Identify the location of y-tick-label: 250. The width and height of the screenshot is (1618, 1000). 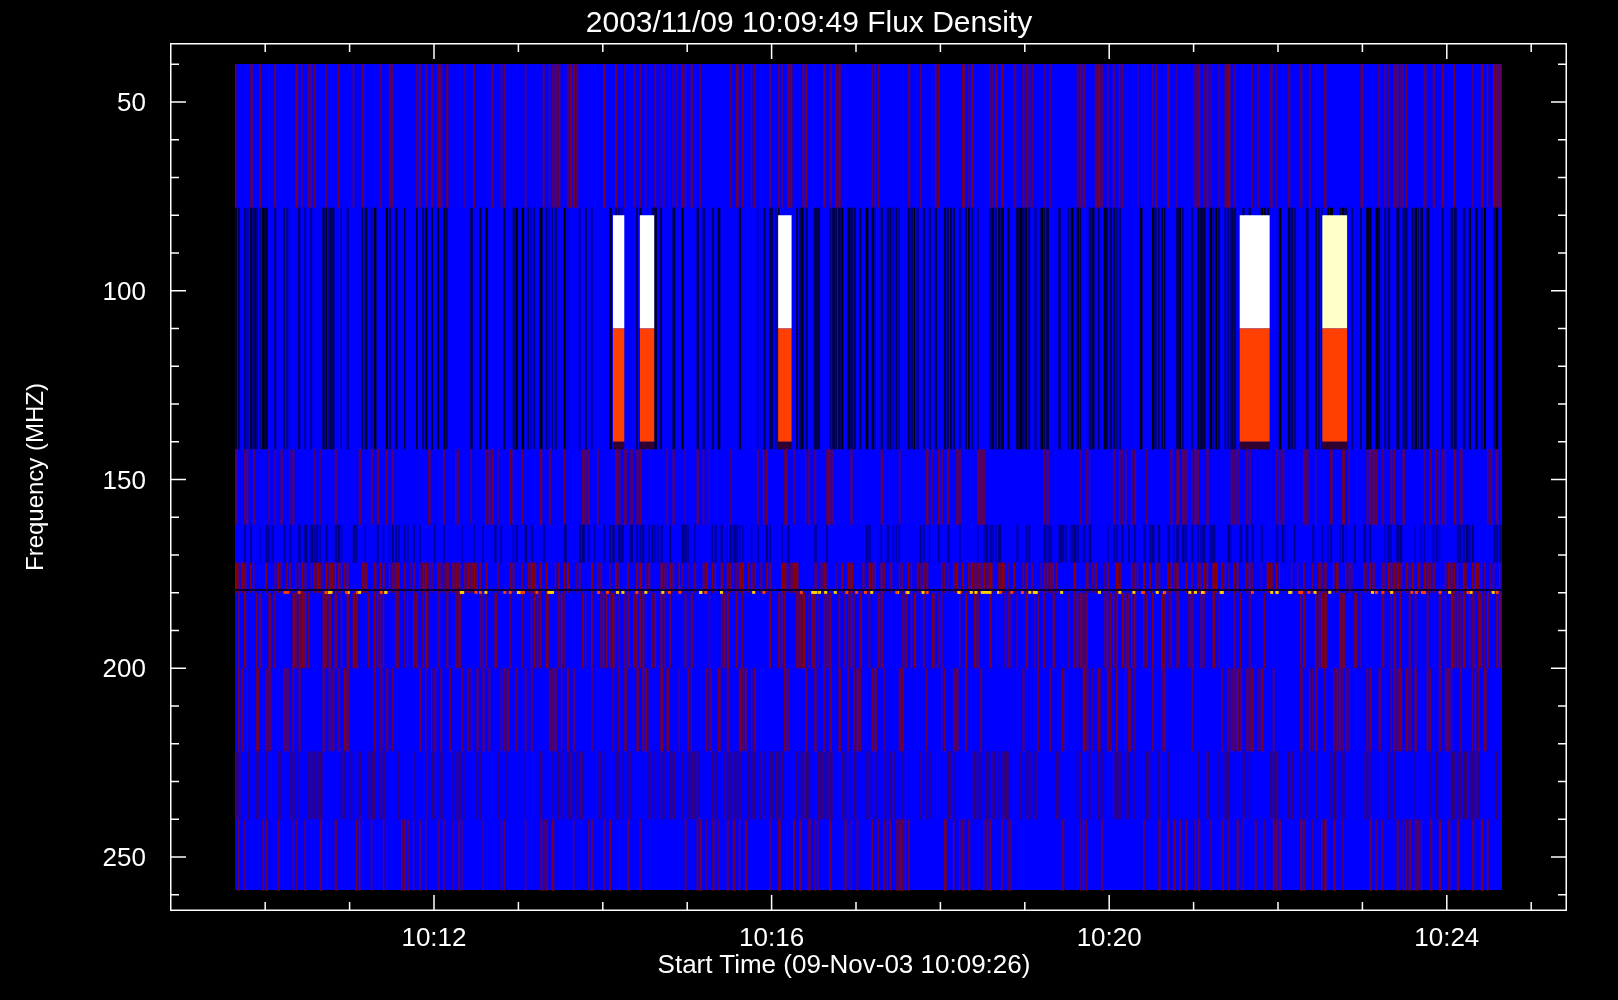
(124, 857).